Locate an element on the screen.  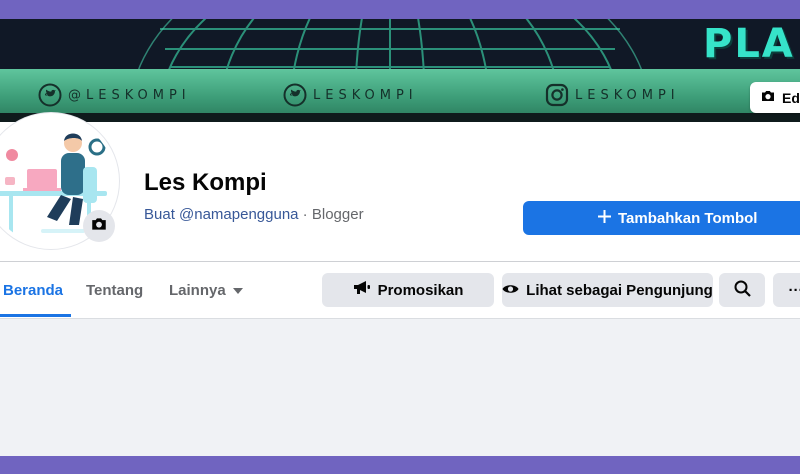
cover-bottom-strip is located at coordinates (400, 117).